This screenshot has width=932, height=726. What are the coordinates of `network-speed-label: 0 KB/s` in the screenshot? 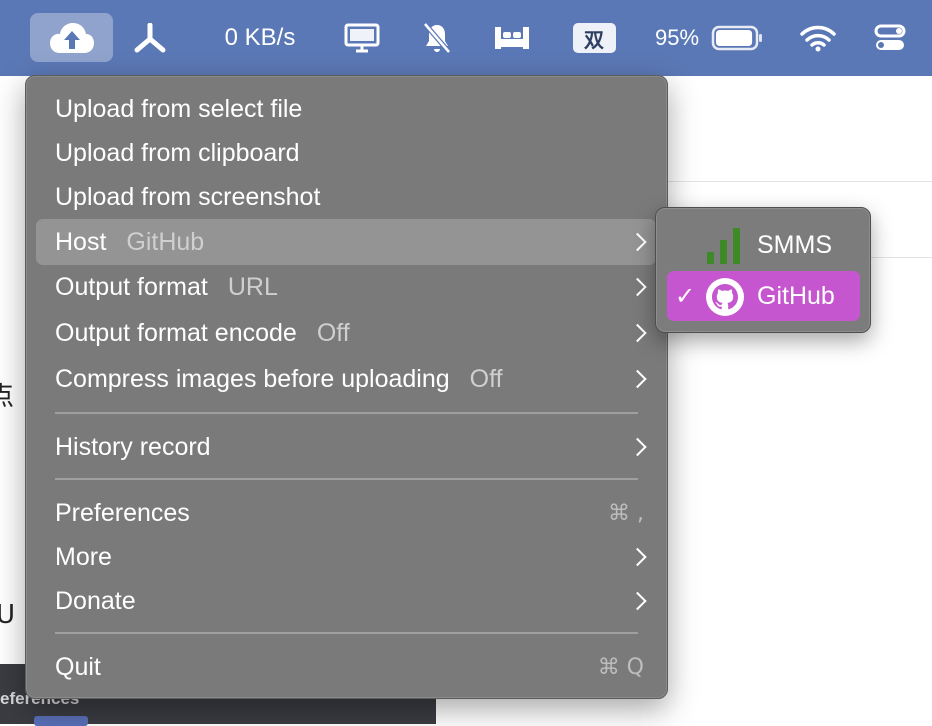 It's located at (260, 37).